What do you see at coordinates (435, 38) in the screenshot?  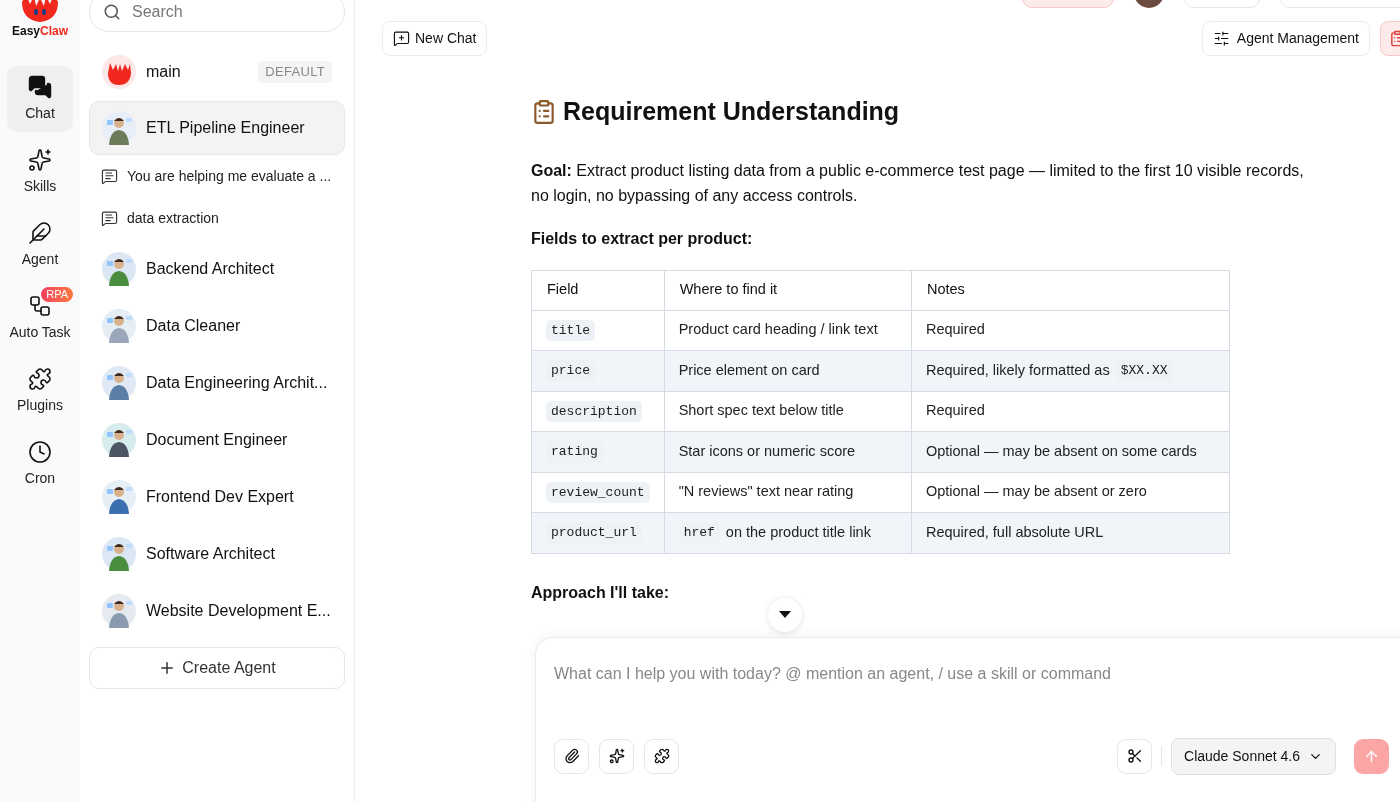 I see `new-chat-button: New Chat` at bounding box center [435, 38].